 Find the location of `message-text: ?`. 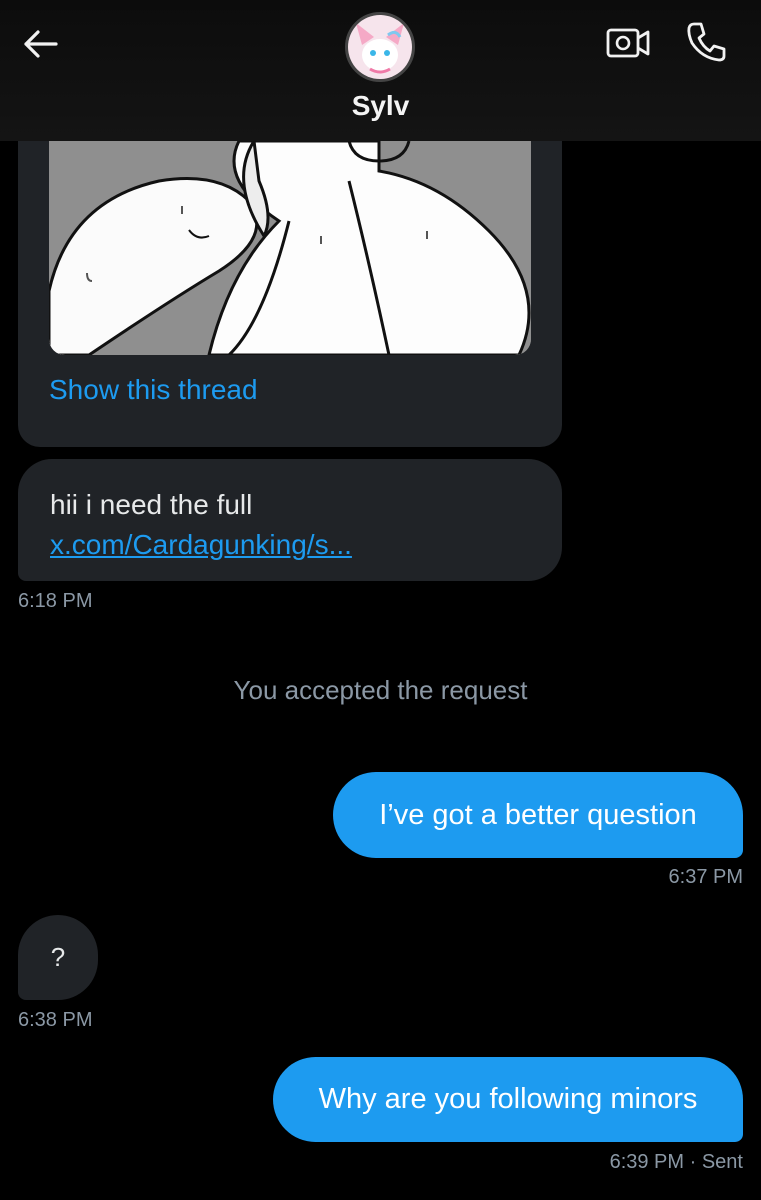

message-text: ? is located at coordinates (58, 957).